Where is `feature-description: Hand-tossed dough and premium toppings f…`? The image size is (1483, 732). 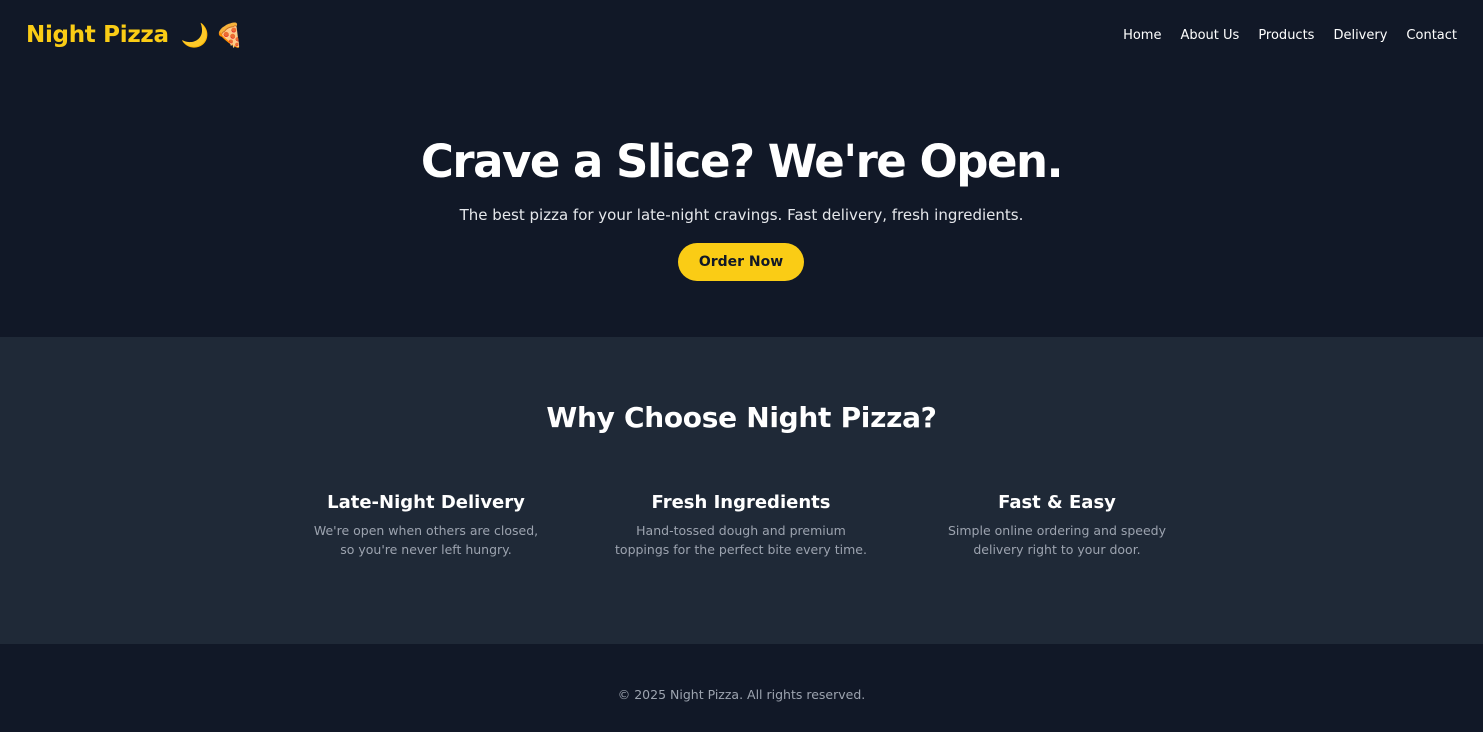
feature-description: Hand-tossed dough and premium toppings f… is located at coordinates (741, 540).